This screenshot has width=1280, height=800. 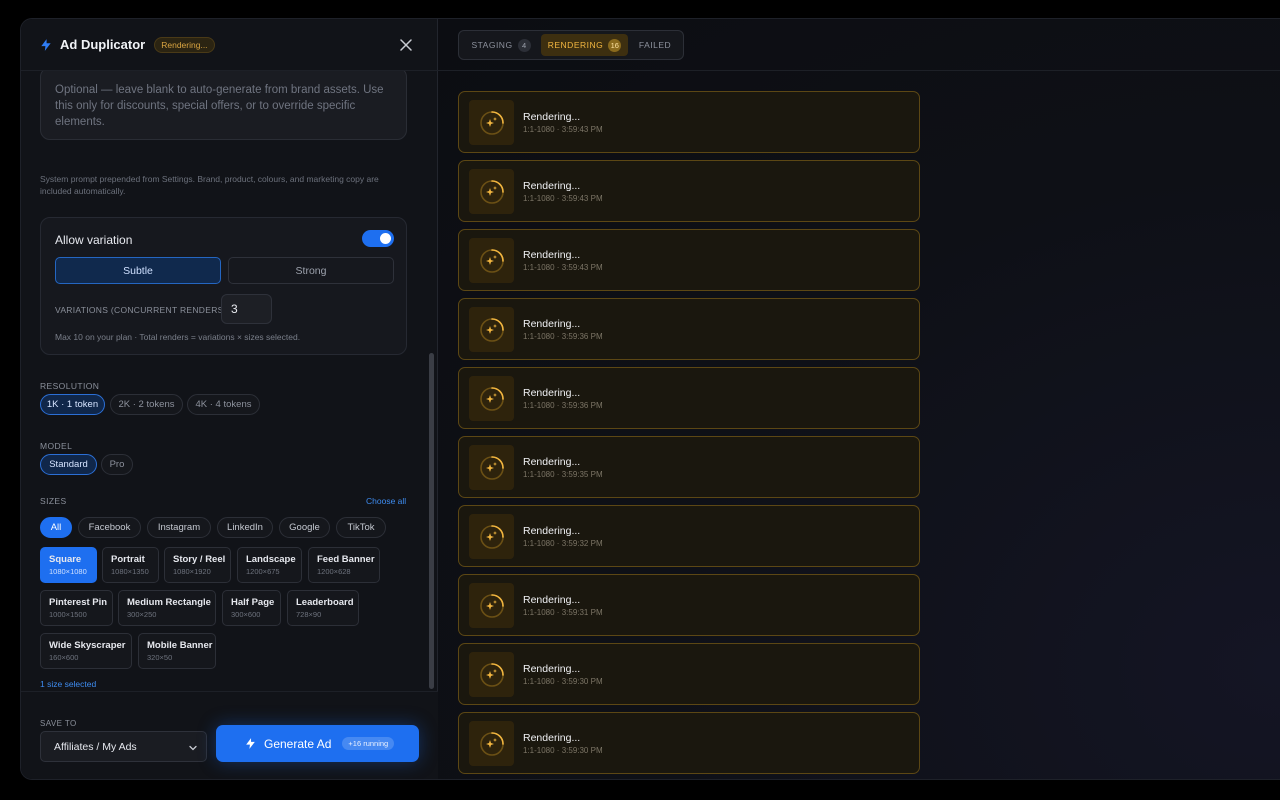 What do you see at coordinates (160, 657) in the screenshot?
I see `size-dimensions: 320×50` at bounding box center [160, 657].